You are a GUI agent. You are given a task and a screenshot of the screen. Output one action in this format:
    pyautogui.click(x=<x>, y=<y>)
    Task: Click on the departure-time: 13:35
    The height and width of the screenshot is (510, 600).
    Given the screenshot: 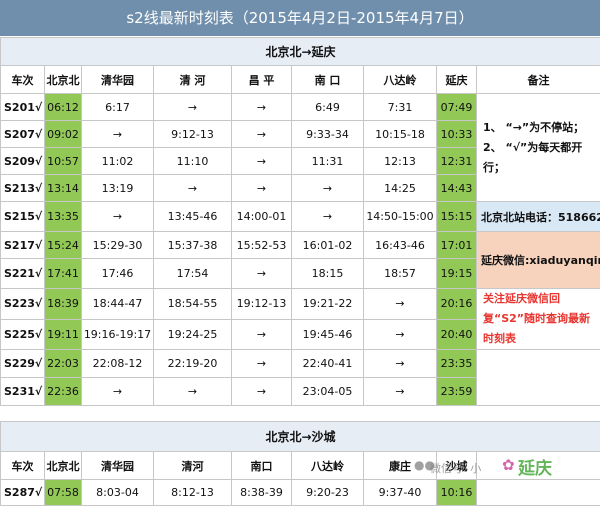 What is the action you would take?
    pyautogui.click(x=63, y=216)
    